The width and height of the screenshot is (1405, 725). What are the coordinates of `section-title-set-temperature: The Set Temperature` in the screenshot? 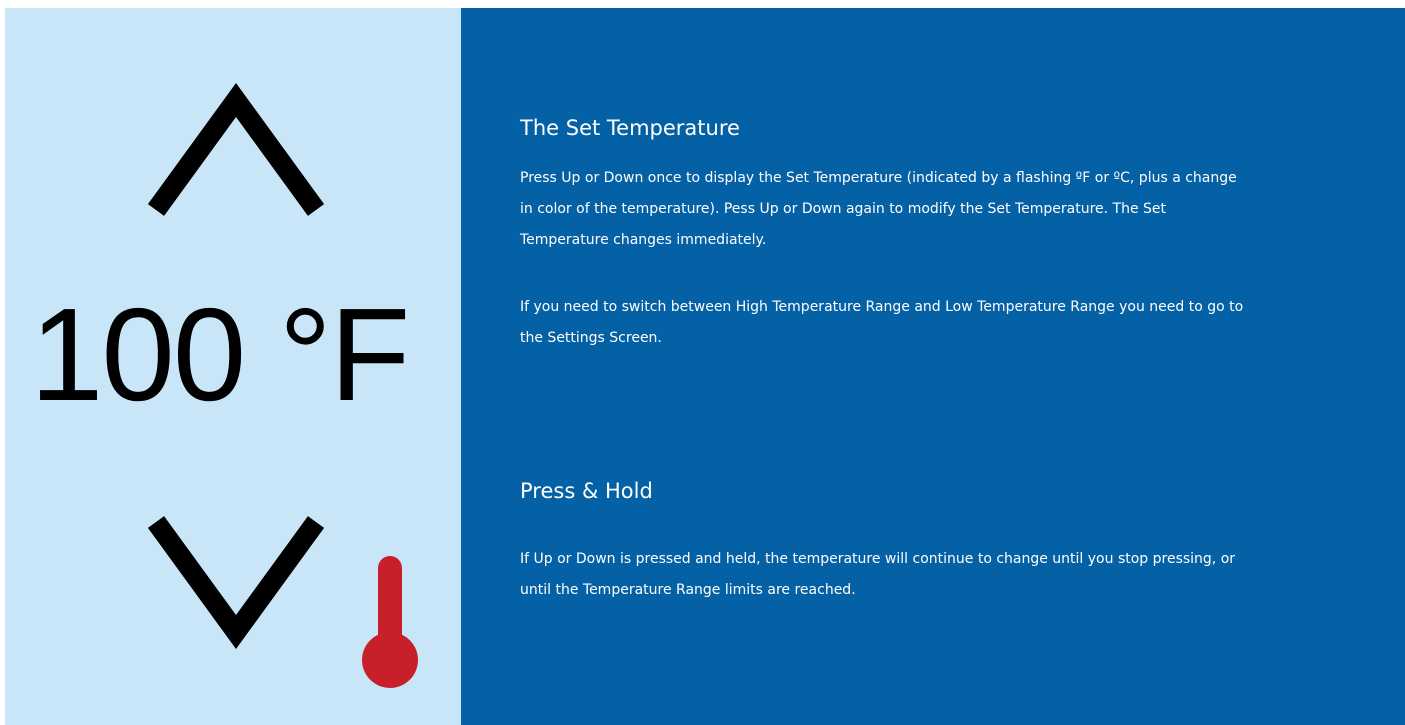 It's located at (630, 128).